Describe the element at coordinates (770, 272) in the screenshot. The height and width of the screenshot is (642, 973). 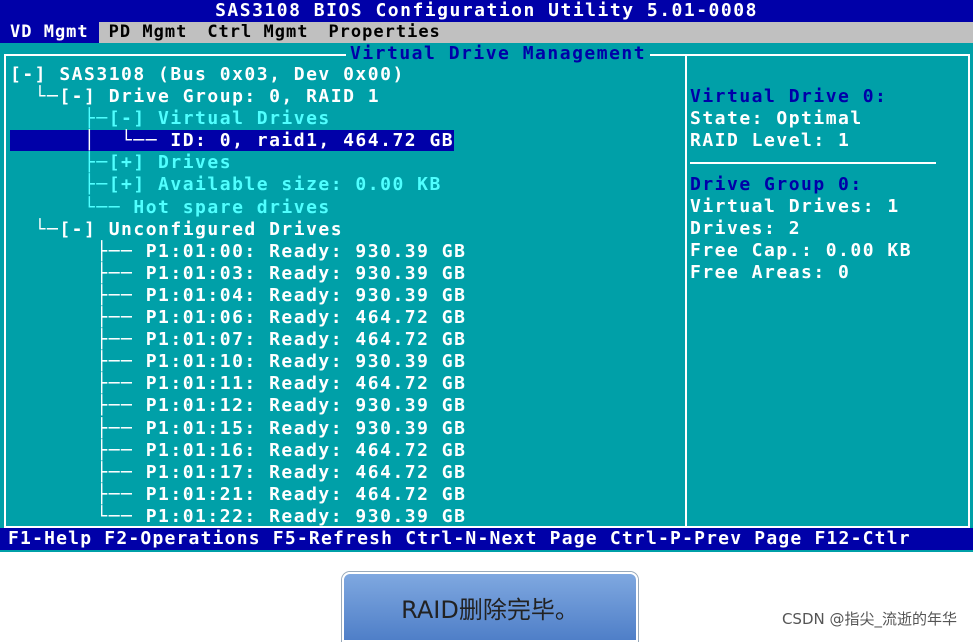
I see `dg-free-areas: Free Areas: 0` at that location.